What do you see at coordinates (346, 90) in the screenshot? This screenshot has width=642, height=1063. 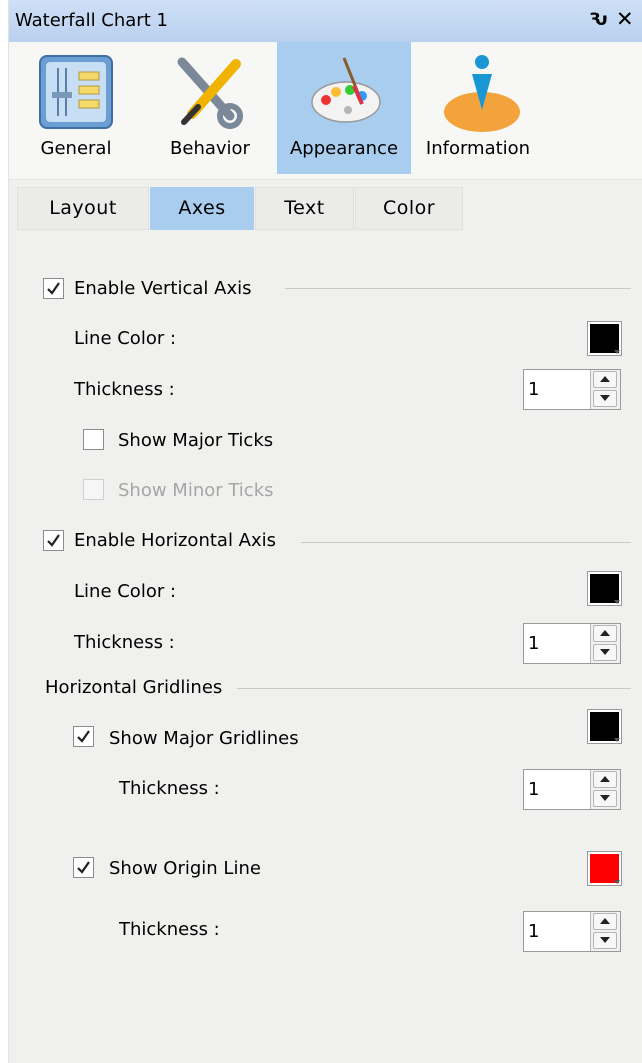 I see `paint-palette-icon` at bounding box center [346, 90].